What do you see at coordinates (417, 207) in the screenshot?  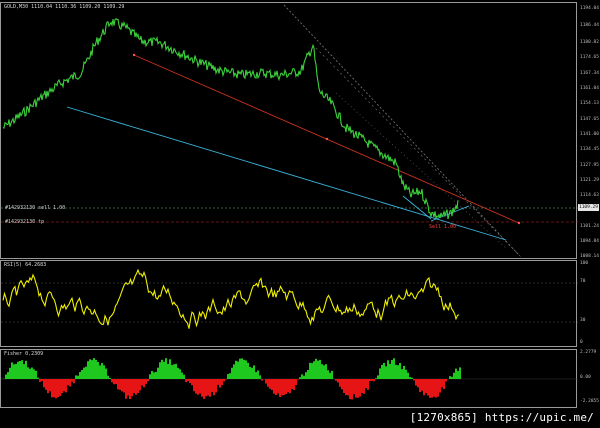 I see `cyan-trendline-short` at bounding box center [417, 207].